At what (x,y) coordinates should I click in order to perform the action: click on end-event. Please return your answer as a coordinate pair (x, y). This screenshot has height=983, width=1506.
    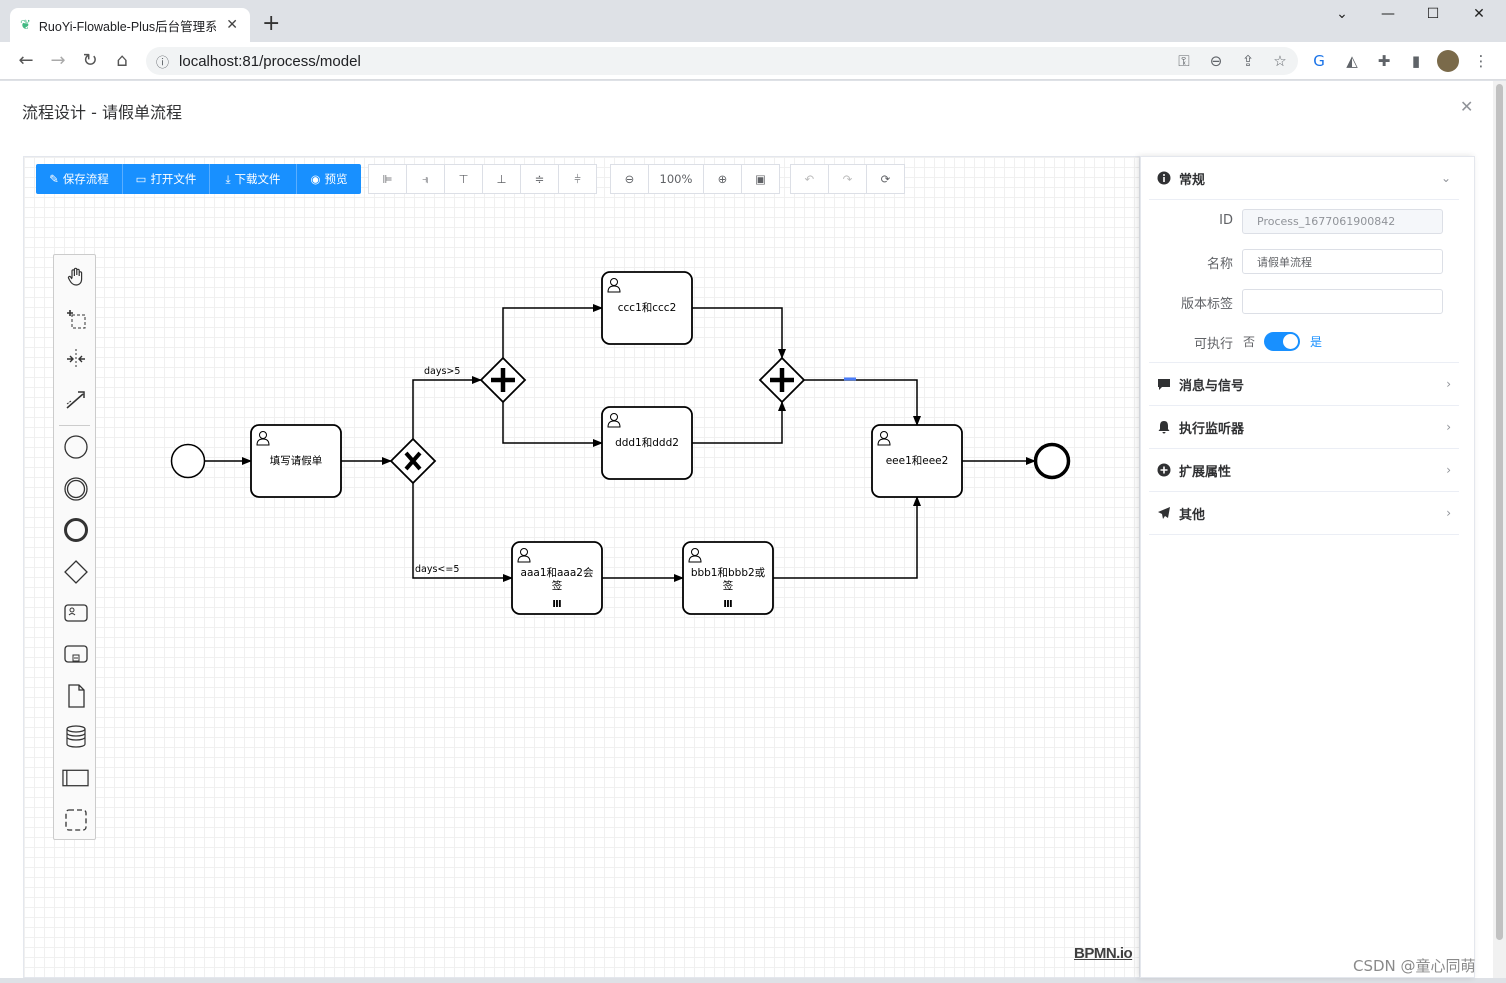
    Looking at the image, I should click on (1052, 461).